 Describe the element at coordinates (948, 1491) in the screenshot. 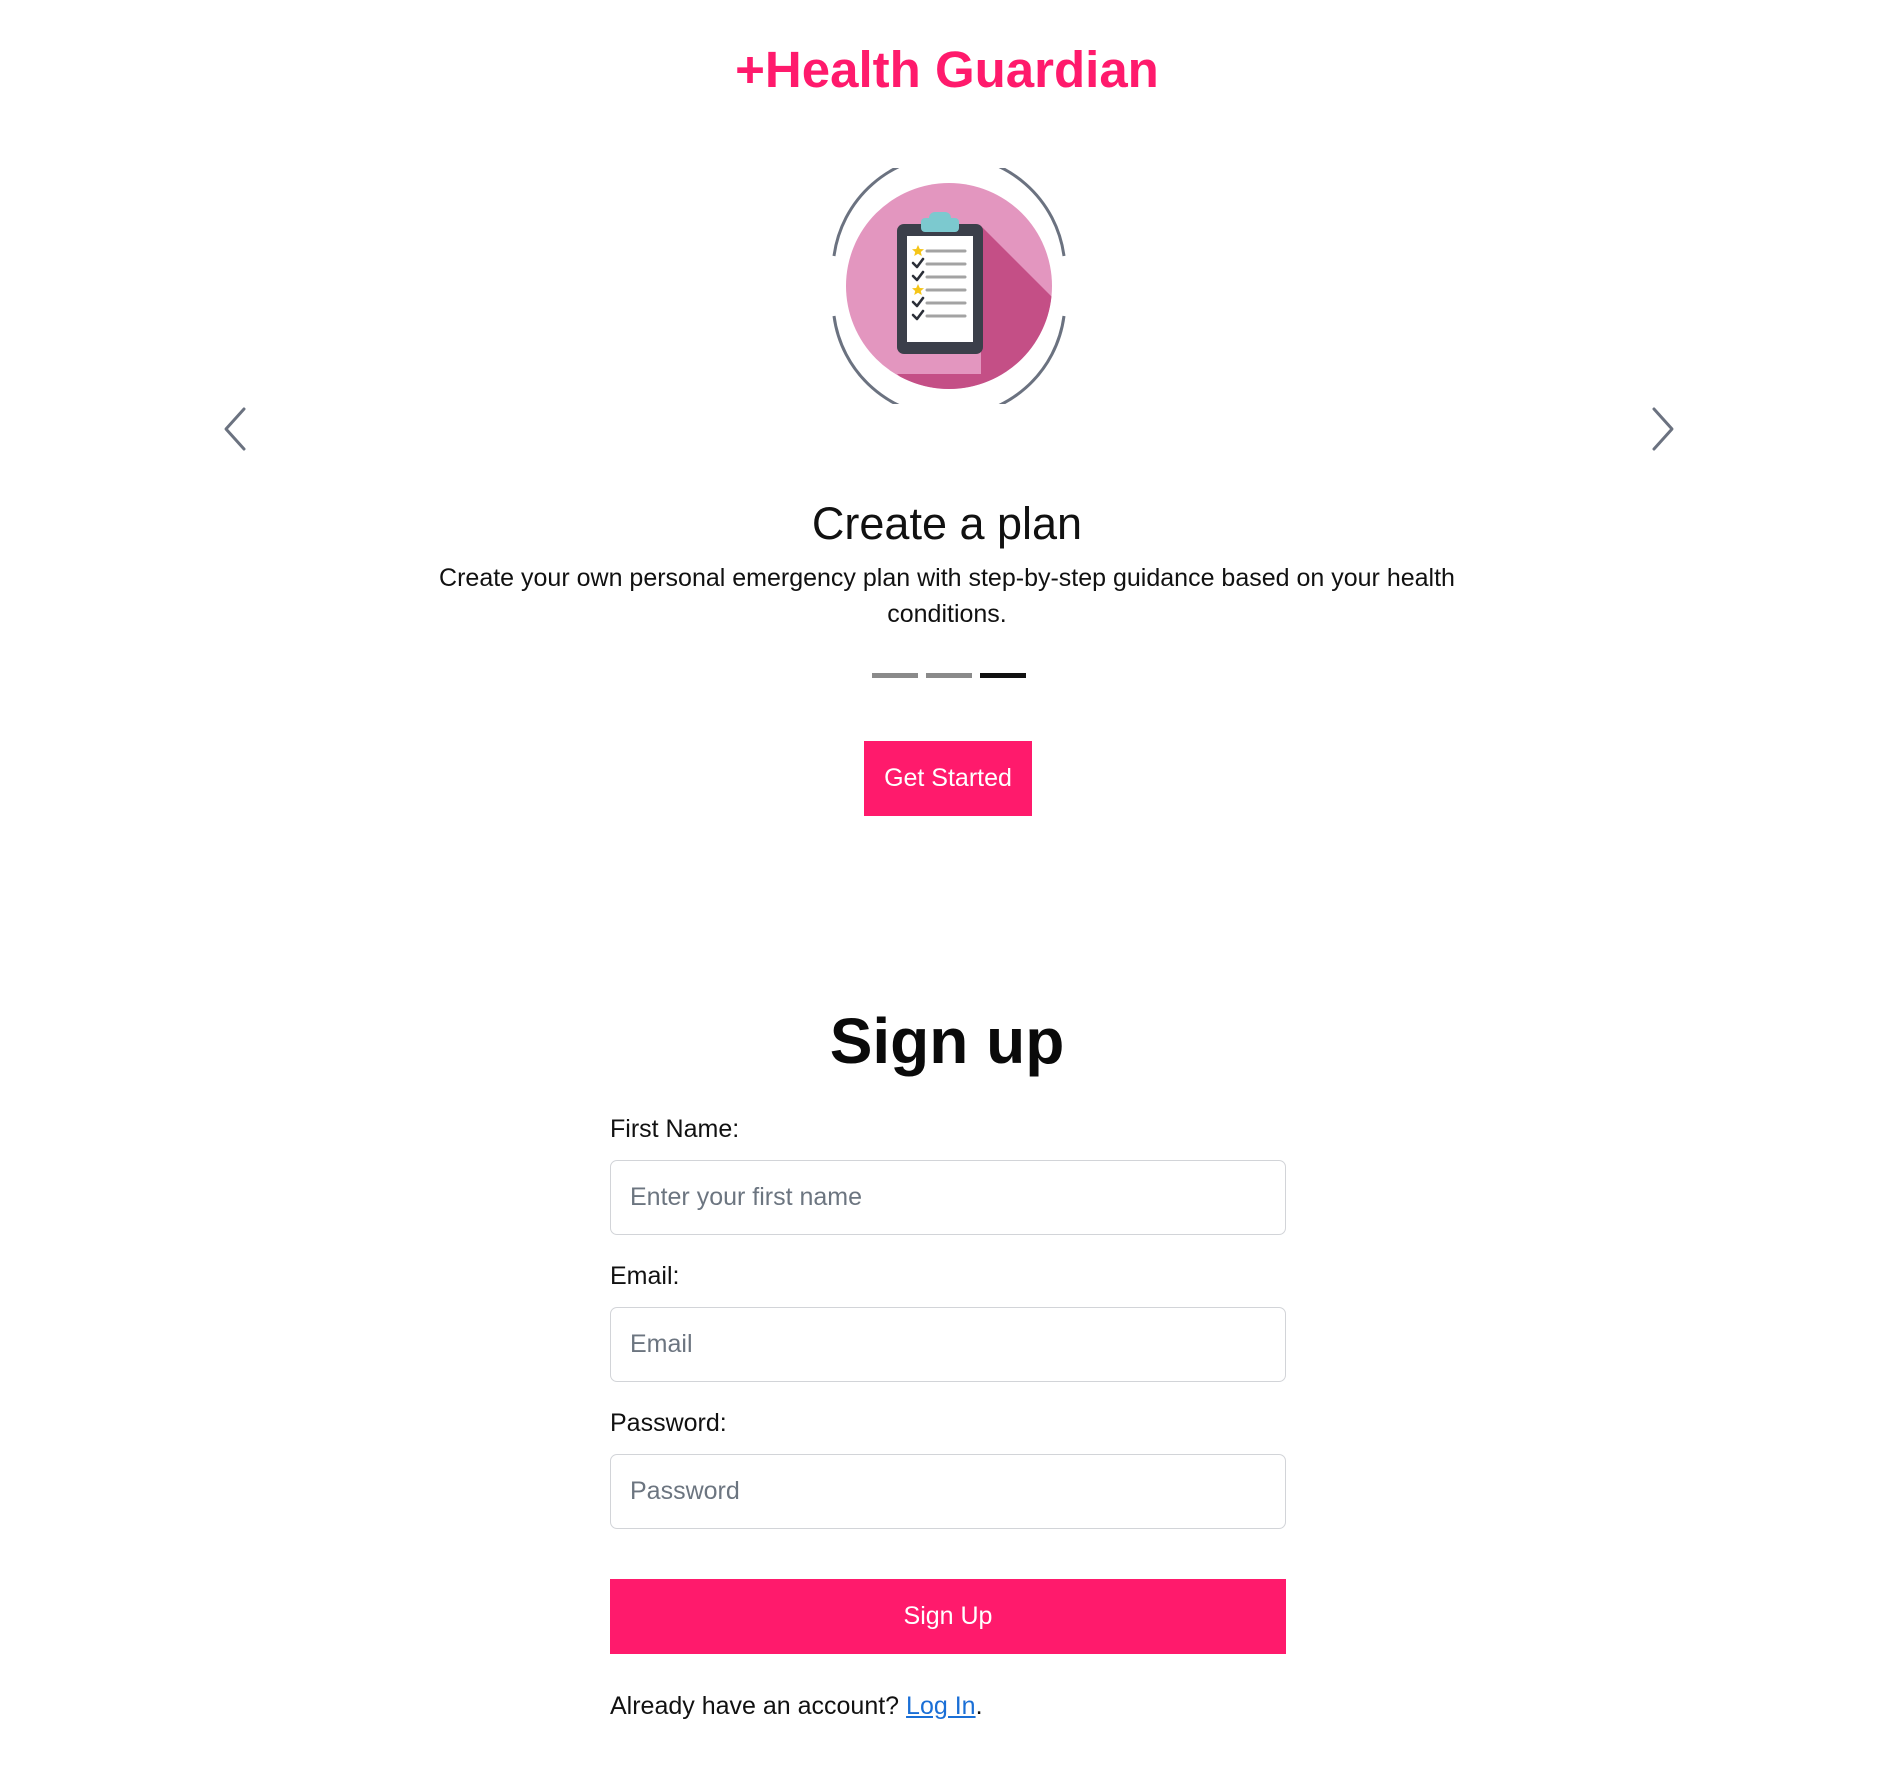

I see `password-input` at that location.